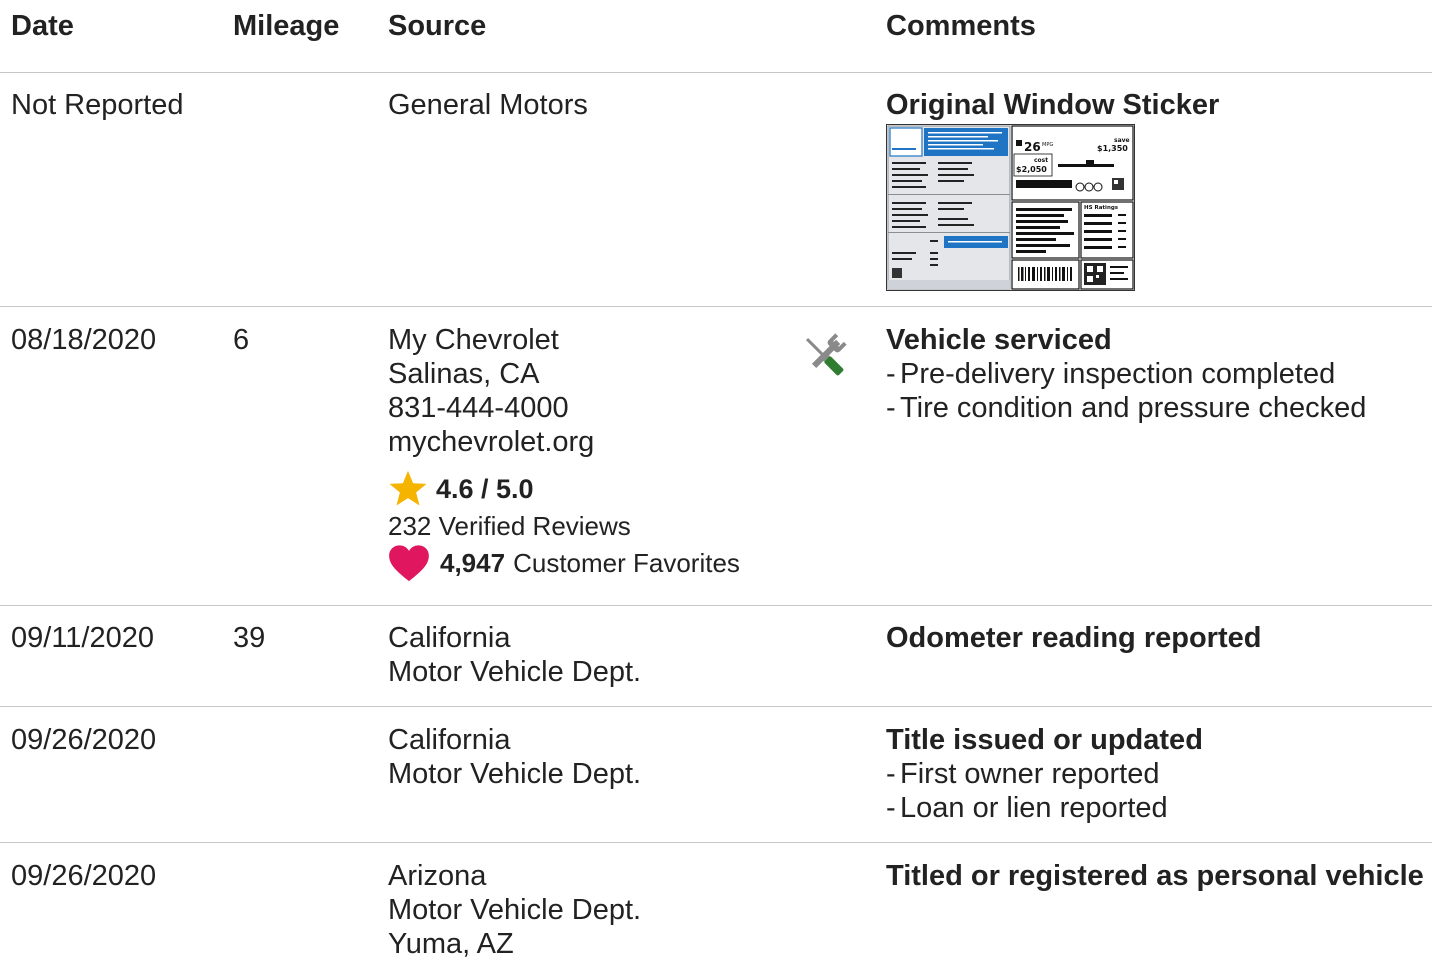  Describe the element at coordinates (961, 26) in the screenshot. I see `header-comments: Comments` at that location.